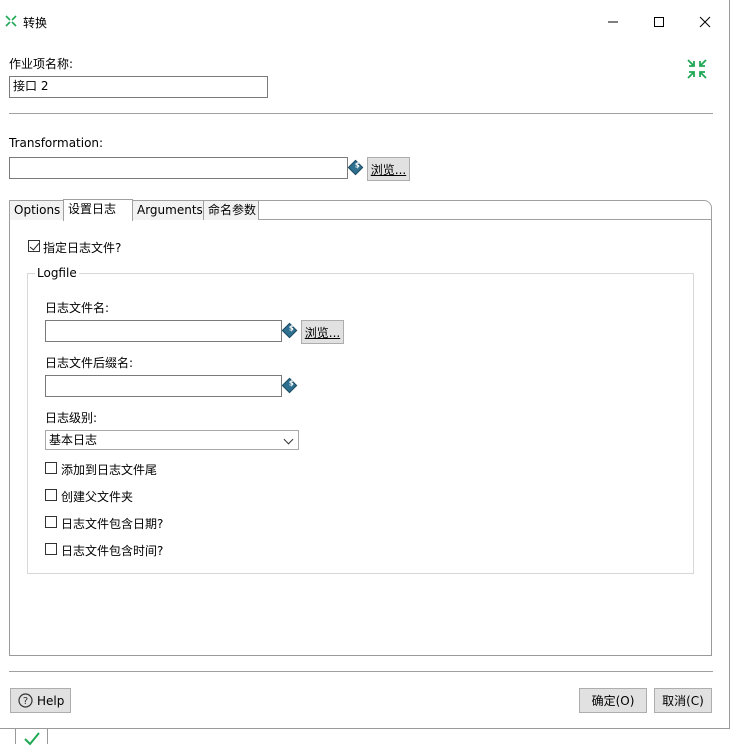 The width and height of the screenshot is (750, 748). Describe the element at coordinates (288, 439) in the screenshot. I see `chevron-down-icon` at that location.